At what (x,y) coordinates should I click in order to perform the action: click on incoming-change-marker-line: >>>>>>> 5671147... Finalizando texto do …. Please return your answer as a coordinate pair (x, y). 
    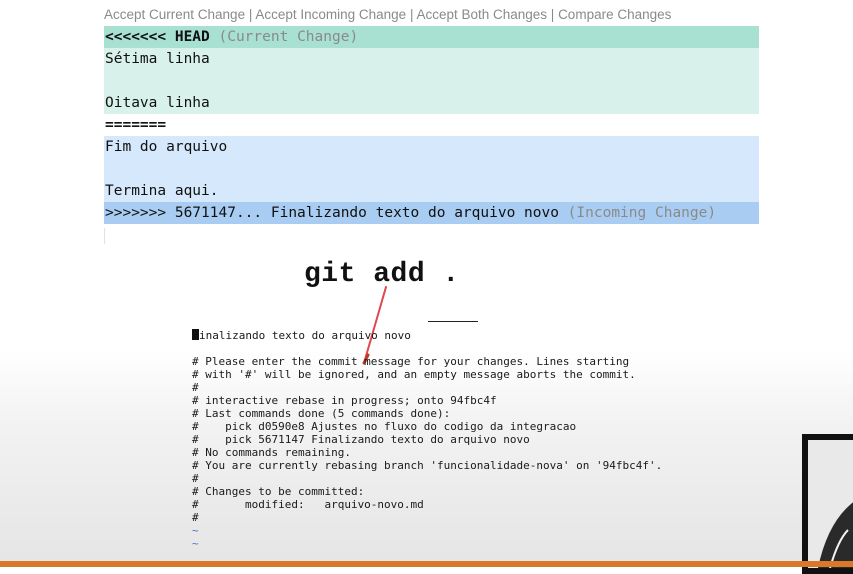
    Looking at the image, I should click on (431, 213).